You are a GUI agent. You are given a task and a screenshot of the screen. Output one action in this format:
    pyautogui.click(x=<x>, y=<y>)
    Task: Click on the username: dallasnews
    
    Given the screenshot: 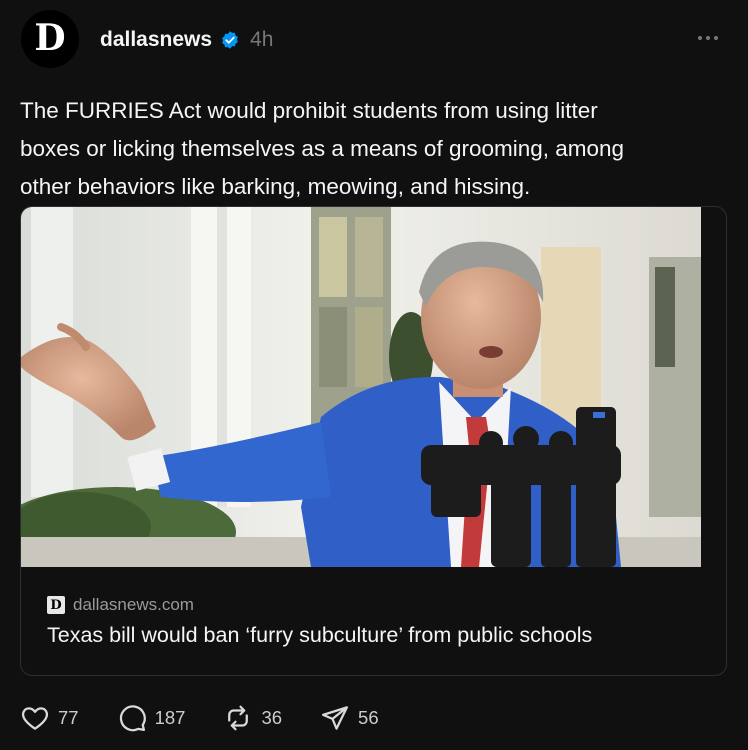 What is the action you would take?
    pyautogui.click(x=156, y=40)
    